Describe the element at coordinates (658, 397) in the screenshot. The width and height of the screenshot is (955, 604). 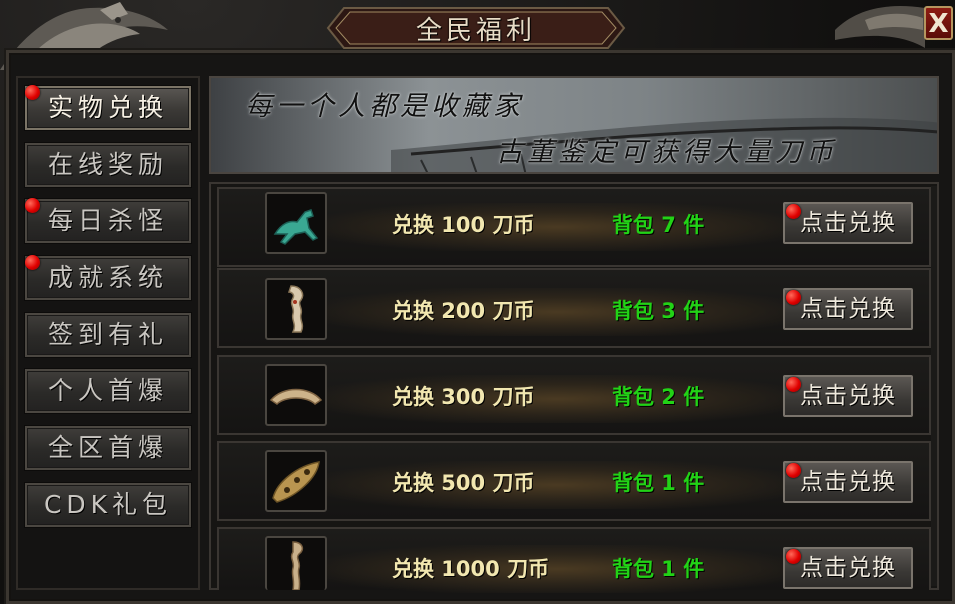
I see `bag-count: 背包 2 件` at that location.